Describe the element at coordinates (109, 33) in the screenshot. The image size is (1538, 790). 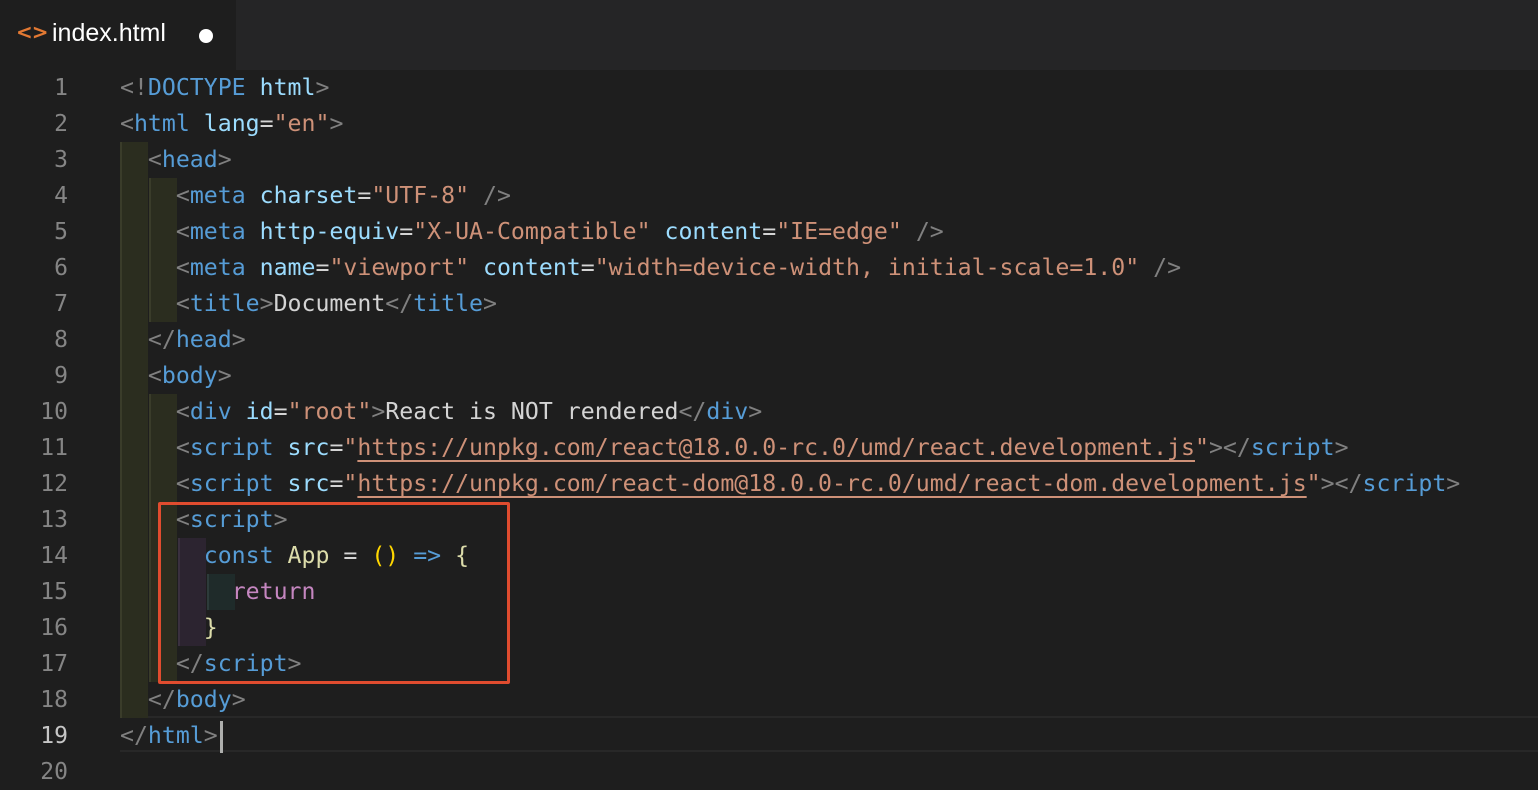
I see `tab-label: index.html` at that location.